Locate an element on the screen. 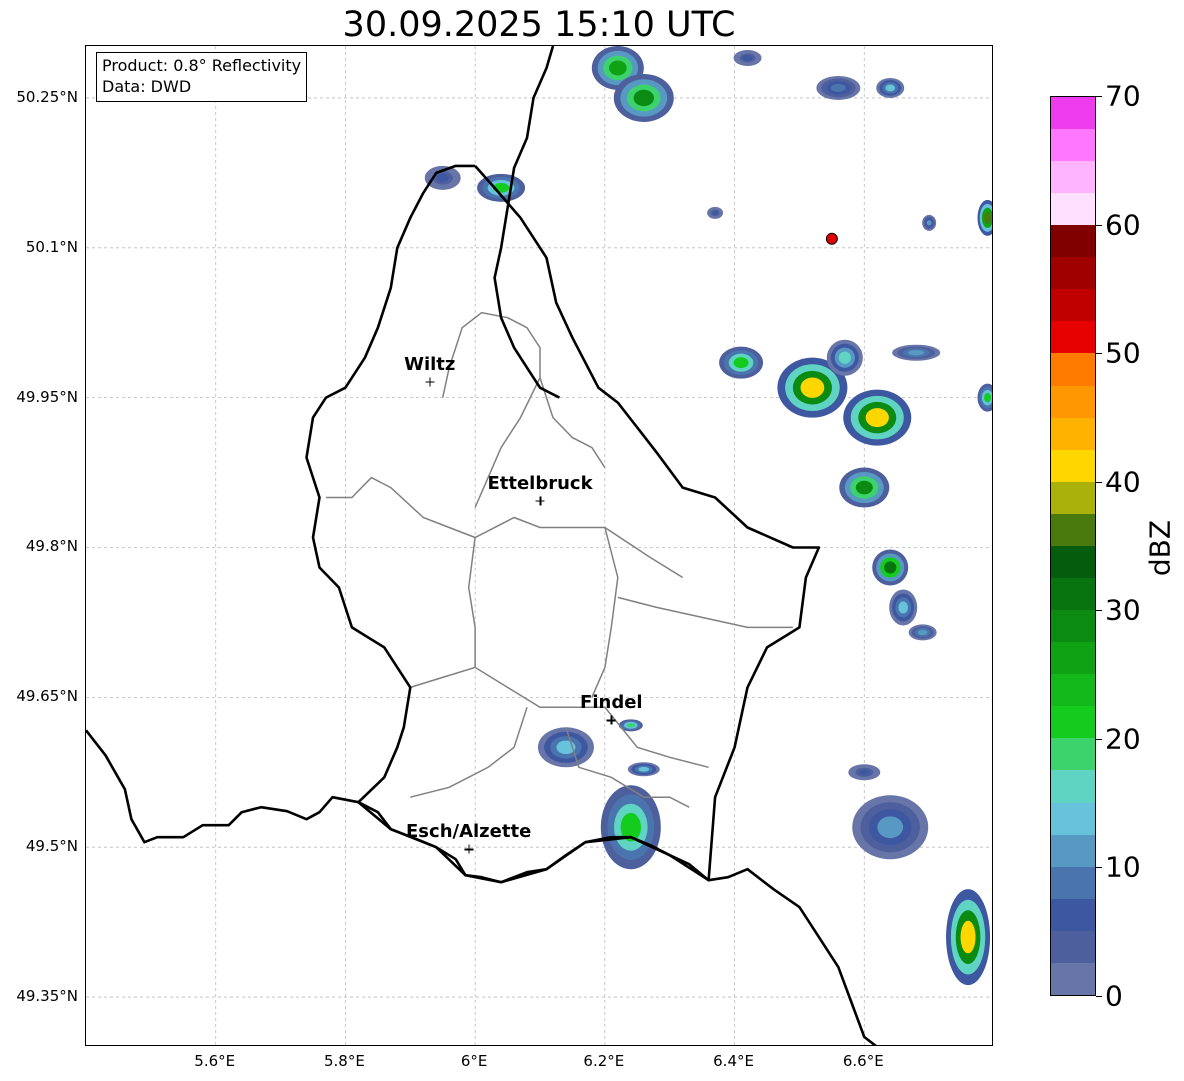 The width and height of the screenshot is (1184, 1081). lat-tick-label: 49.95°N is located at coordinates (47, 396).